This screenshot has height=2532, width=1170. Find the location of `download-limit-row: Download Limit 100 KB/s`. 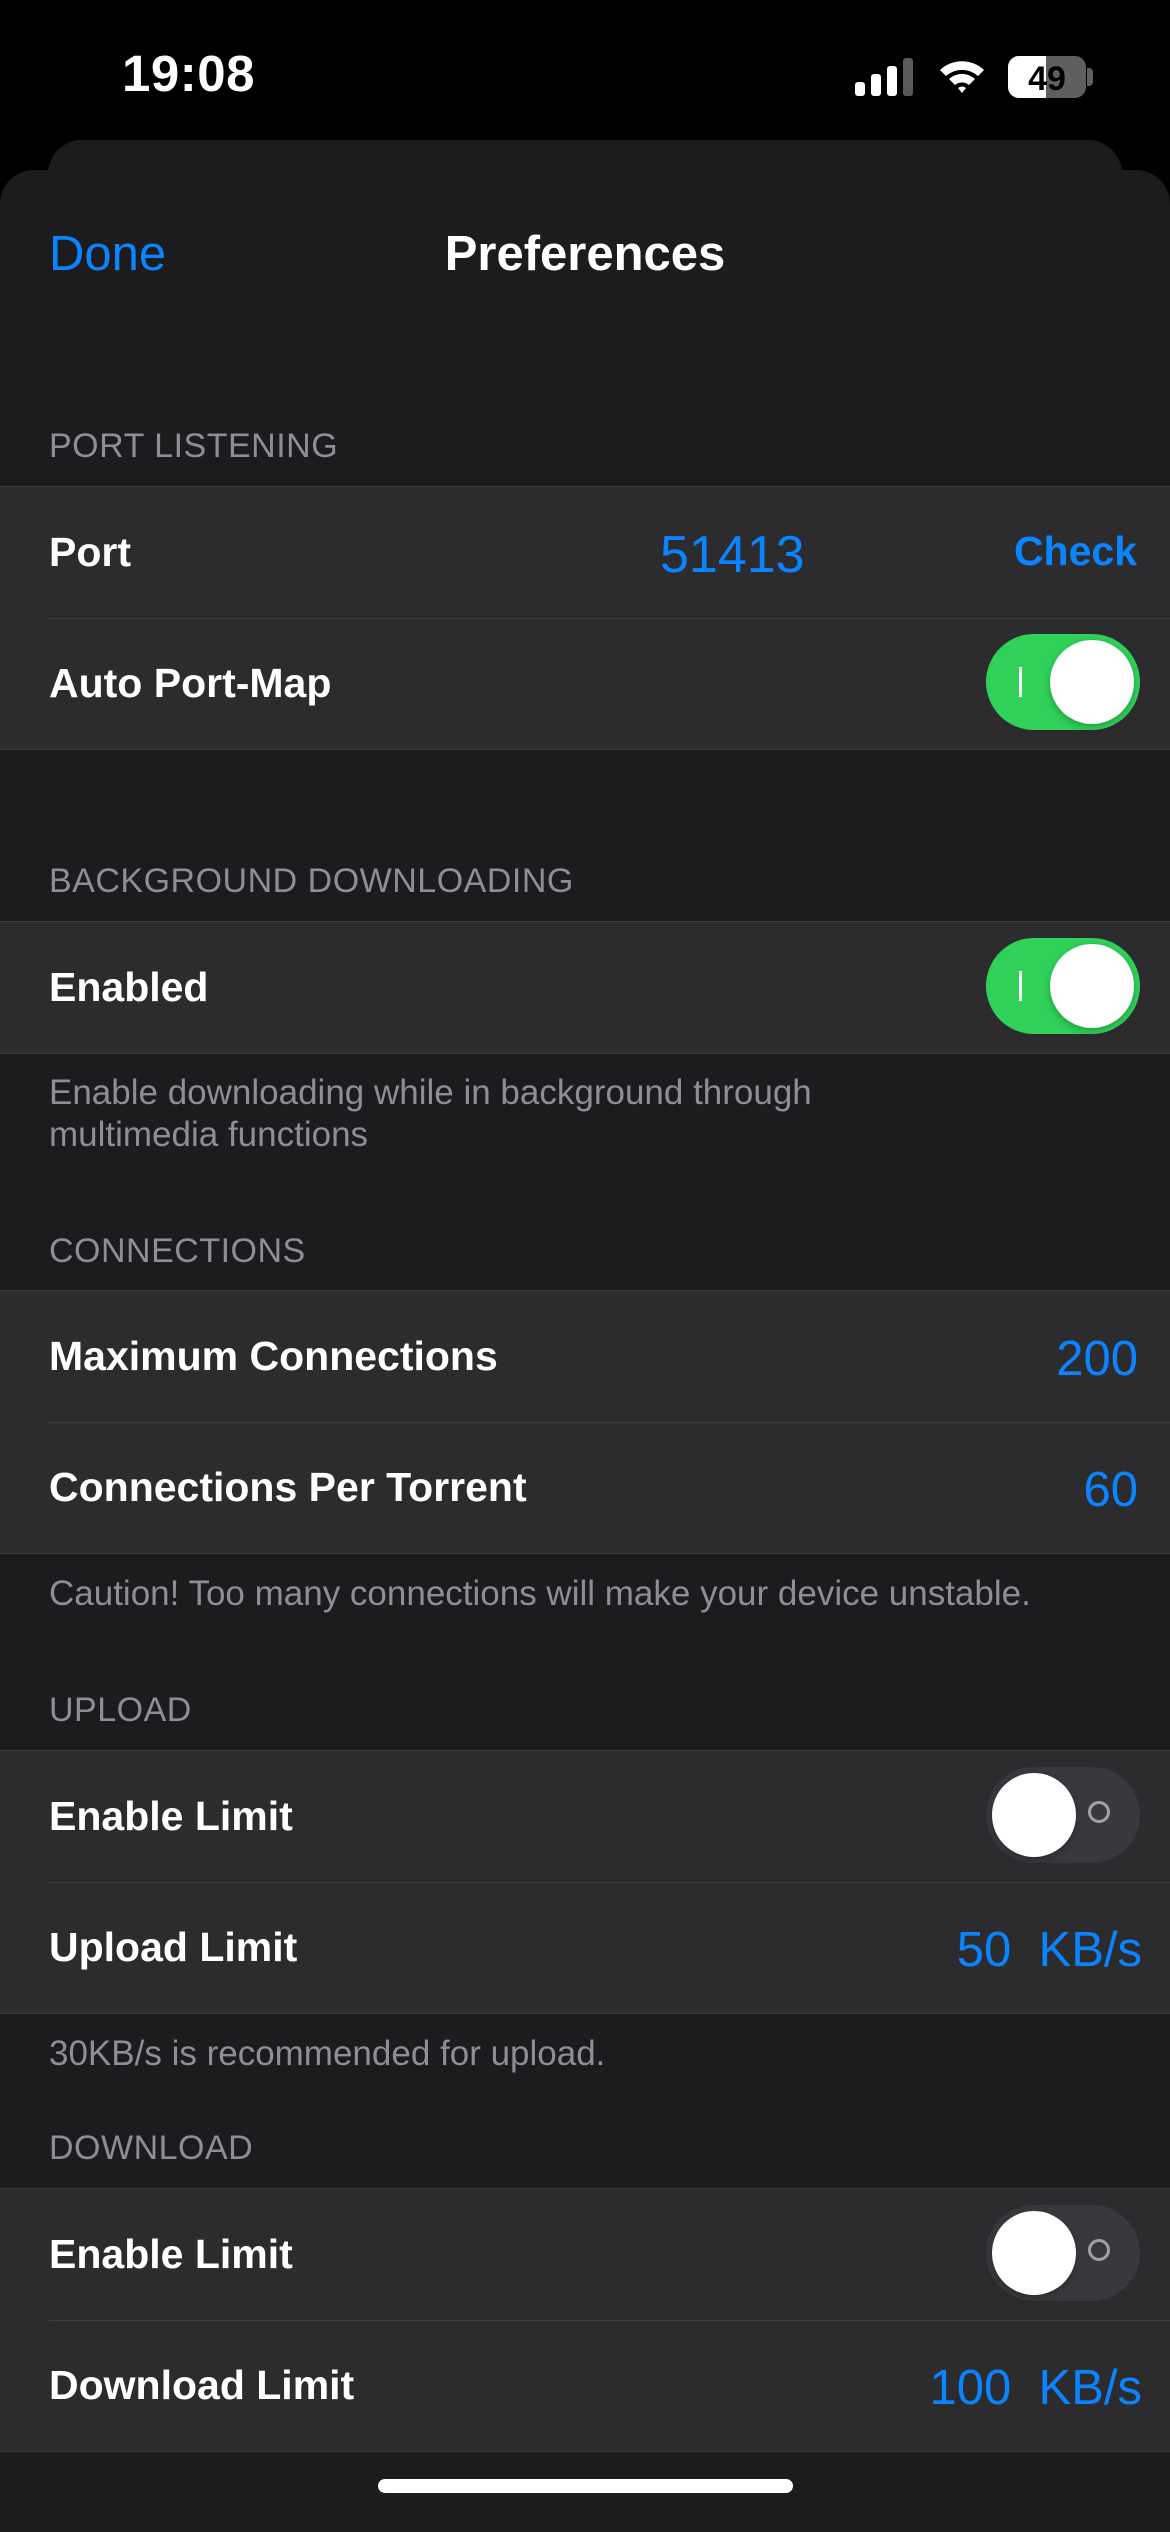

download-limit-row: Download Limit 100 KB/s is located at coordinates (585, 2385).